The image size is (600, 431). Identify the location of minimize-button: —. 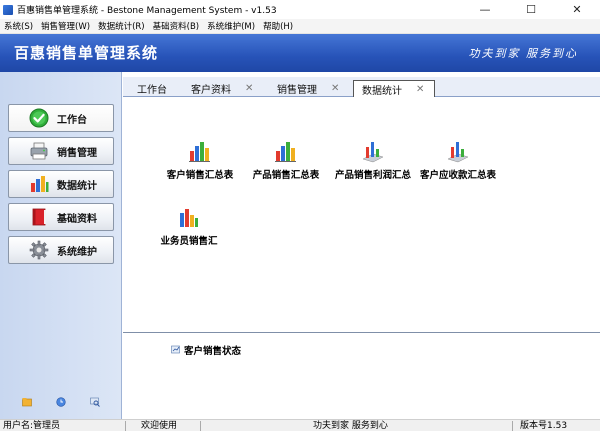
(485, 9).